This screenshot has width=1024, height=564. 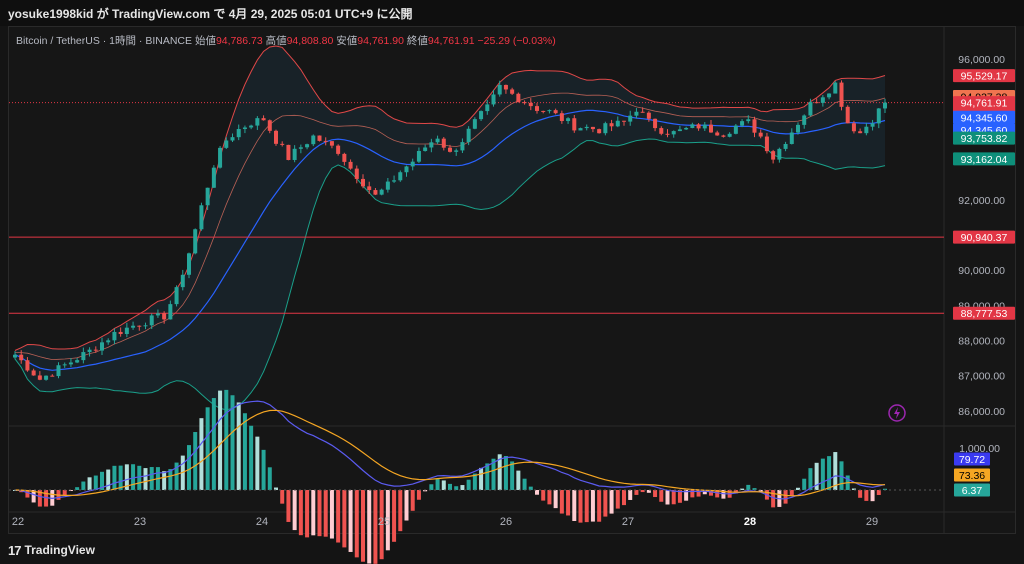 What do you see at coordinates (981, 342) in the screenshot?
I see `y-tick-label: 88,000.00` at bounding box center [981, 342].